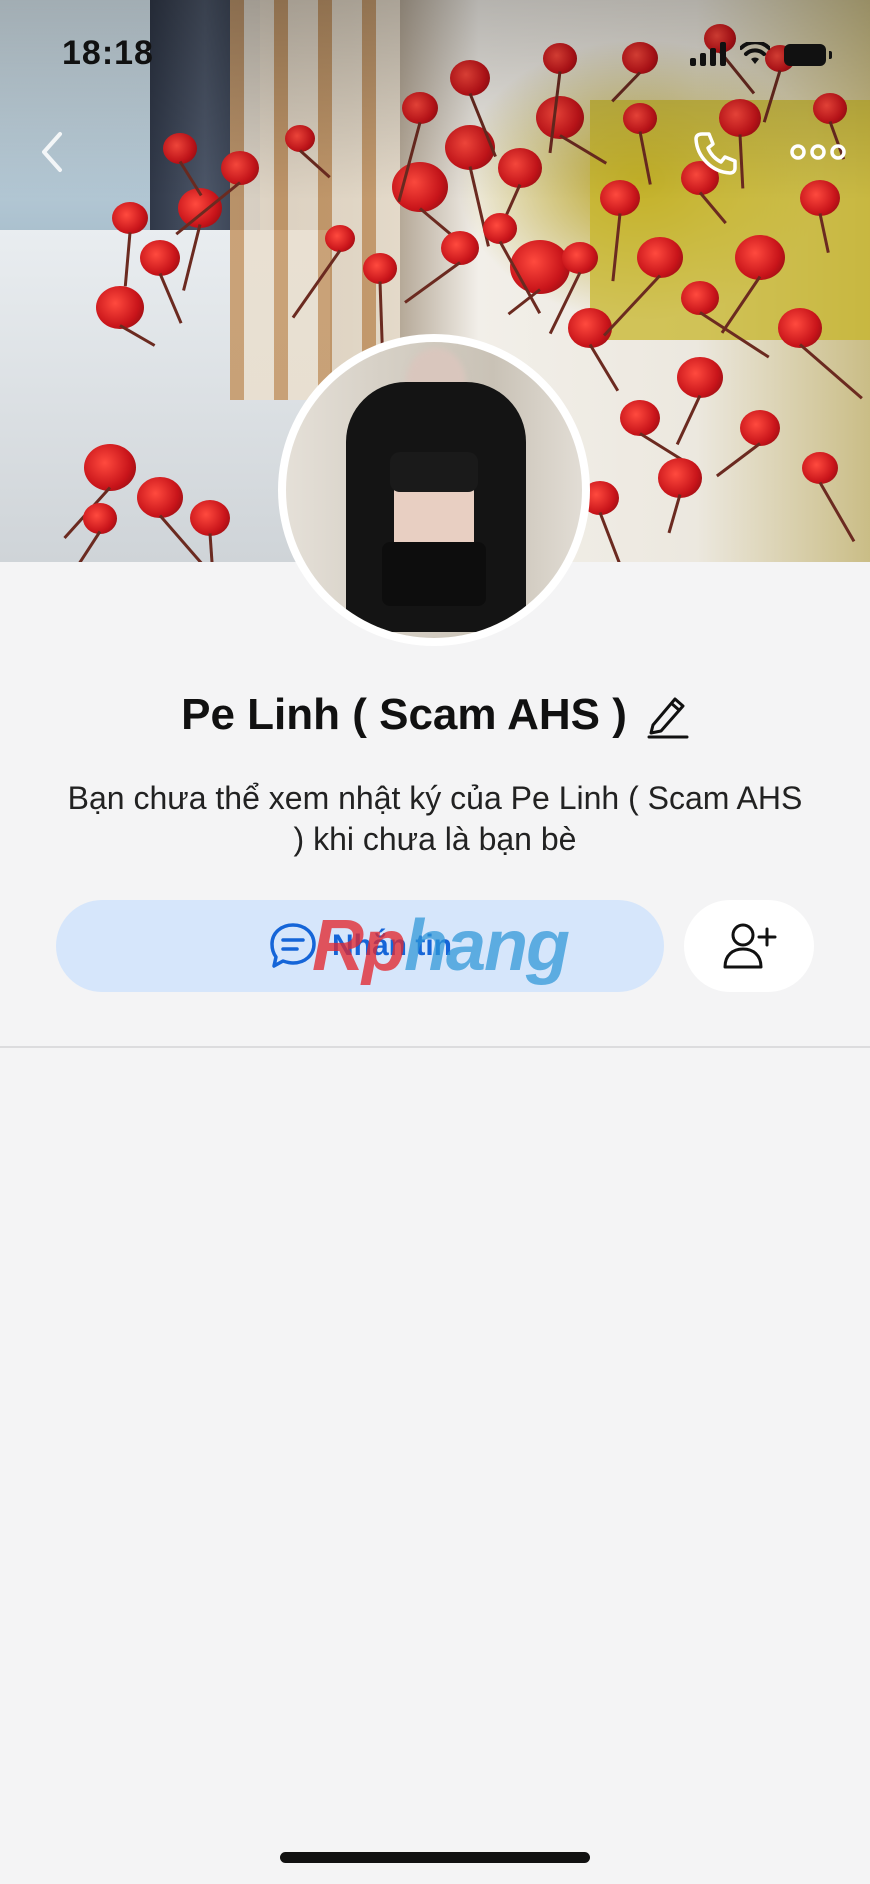 This screenshot has width=870, height=1884. I want to click on phone-icon, so click(715, 153).